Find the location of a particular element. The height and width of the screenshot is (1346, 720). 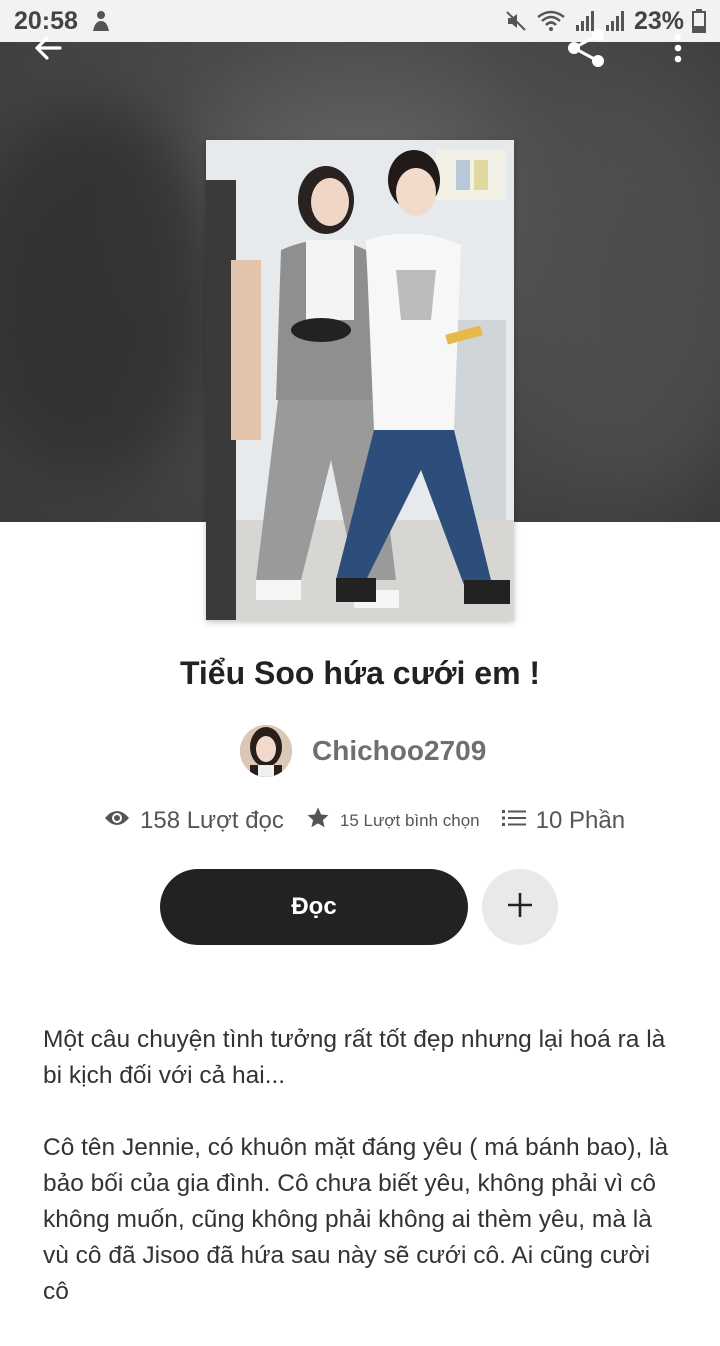

reads-count: 158 Lượt đọc is located at coordinates (212, 820).